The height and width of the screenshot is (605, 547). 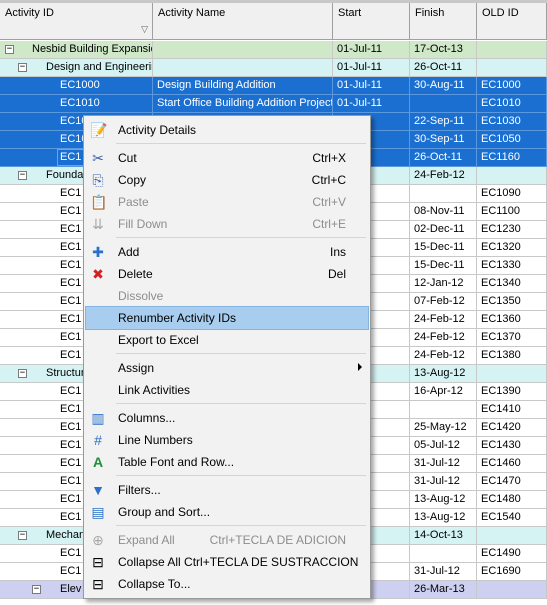 I want to click on cell-old: EC1230, so click(x=512, y=230).